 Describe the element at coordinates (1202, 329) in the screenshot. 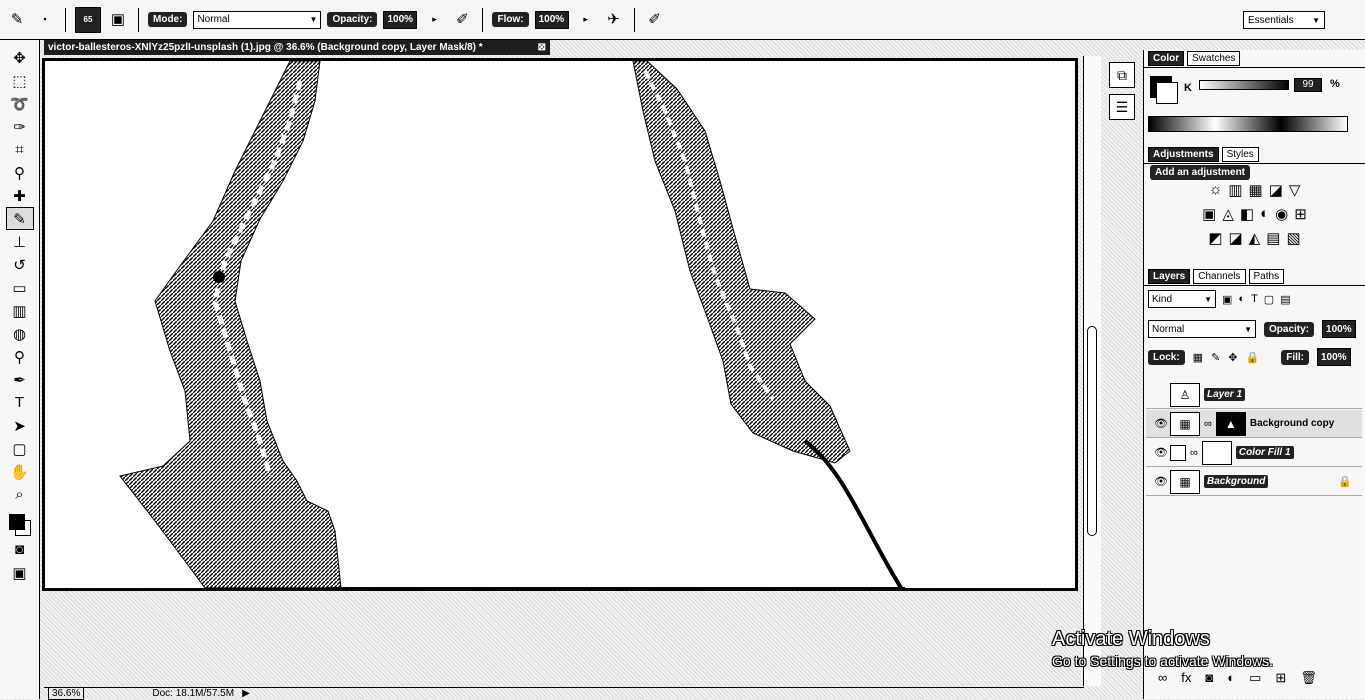

I see `blend-mode-select: Normal ▼` at that location.